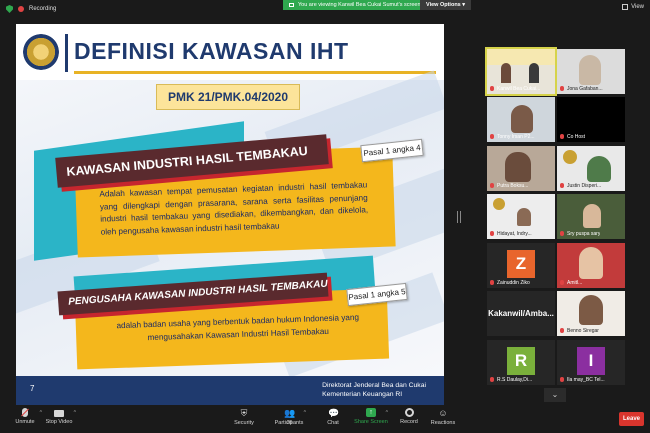  I want to click on stop-video-button: ^ Stop Video, so click(59, 416).